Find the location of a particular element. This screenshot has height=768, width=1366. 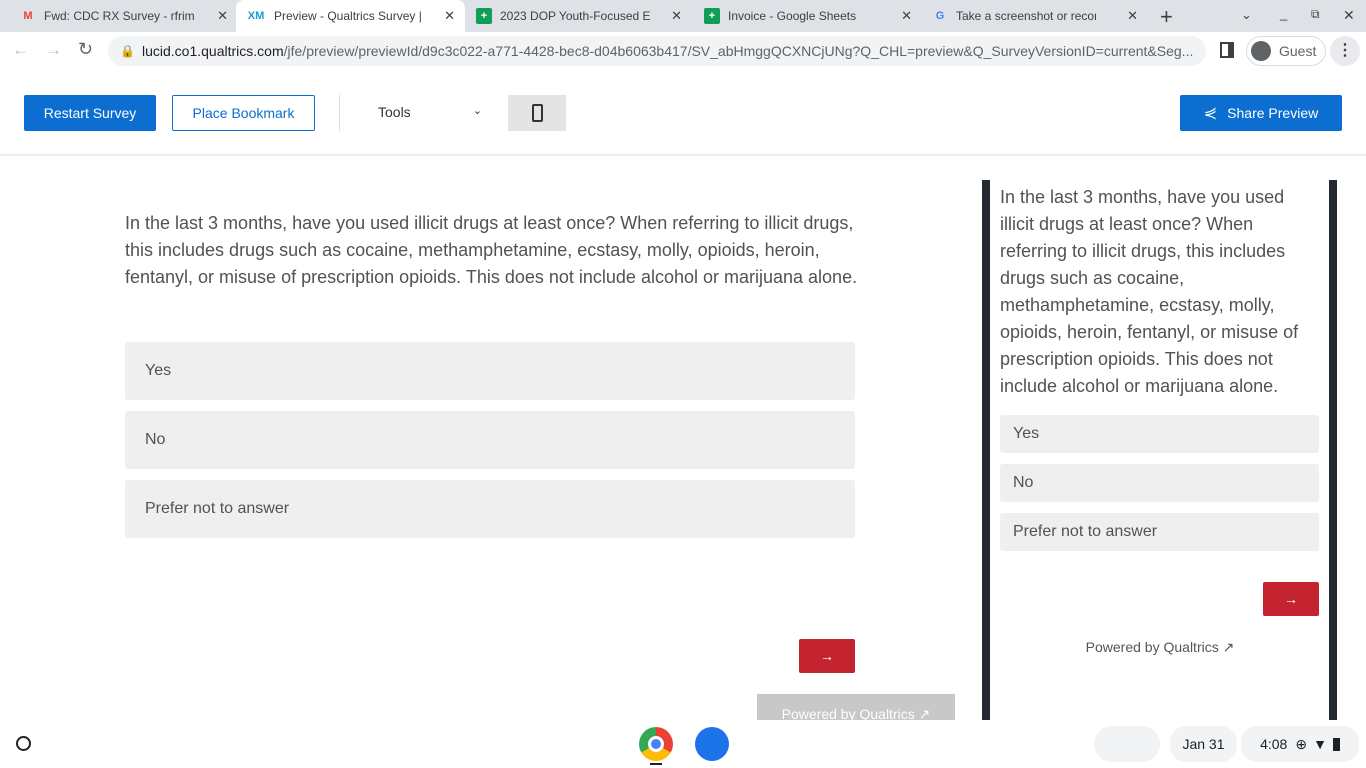

files-icon is located at coordinates (712, 744).